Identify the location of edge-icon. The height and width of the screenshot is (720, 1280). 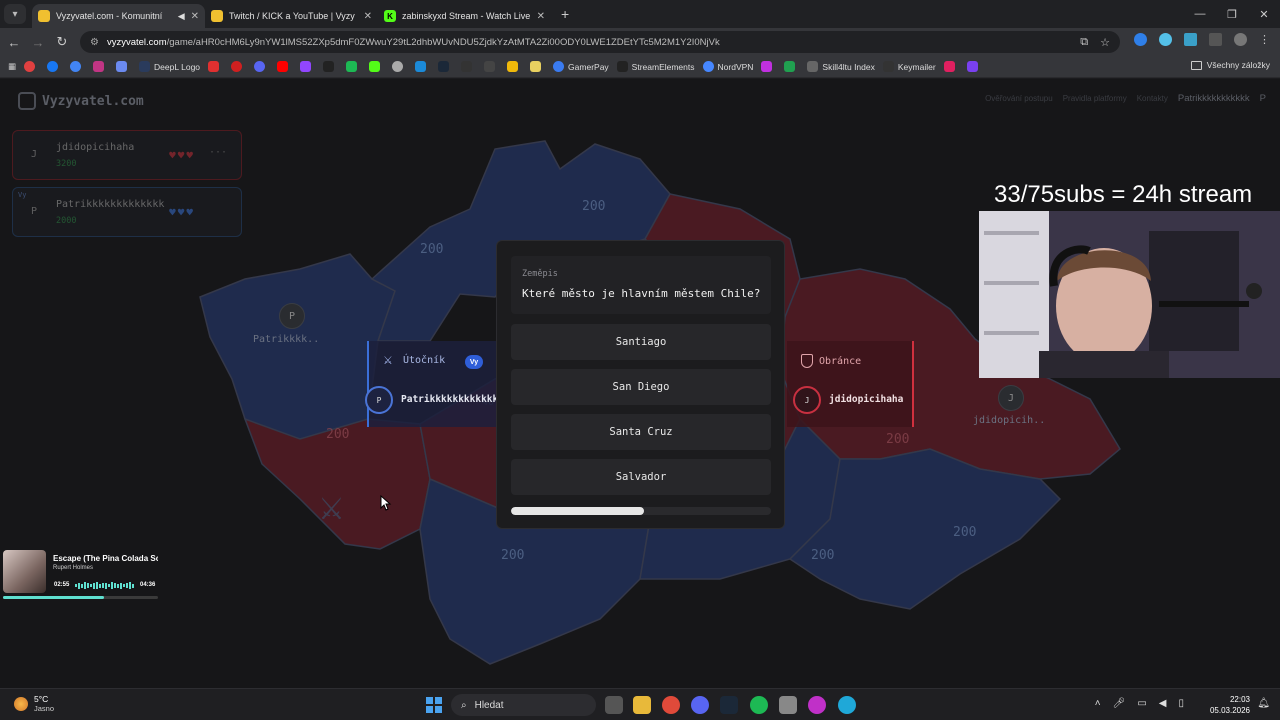
(847, 705).